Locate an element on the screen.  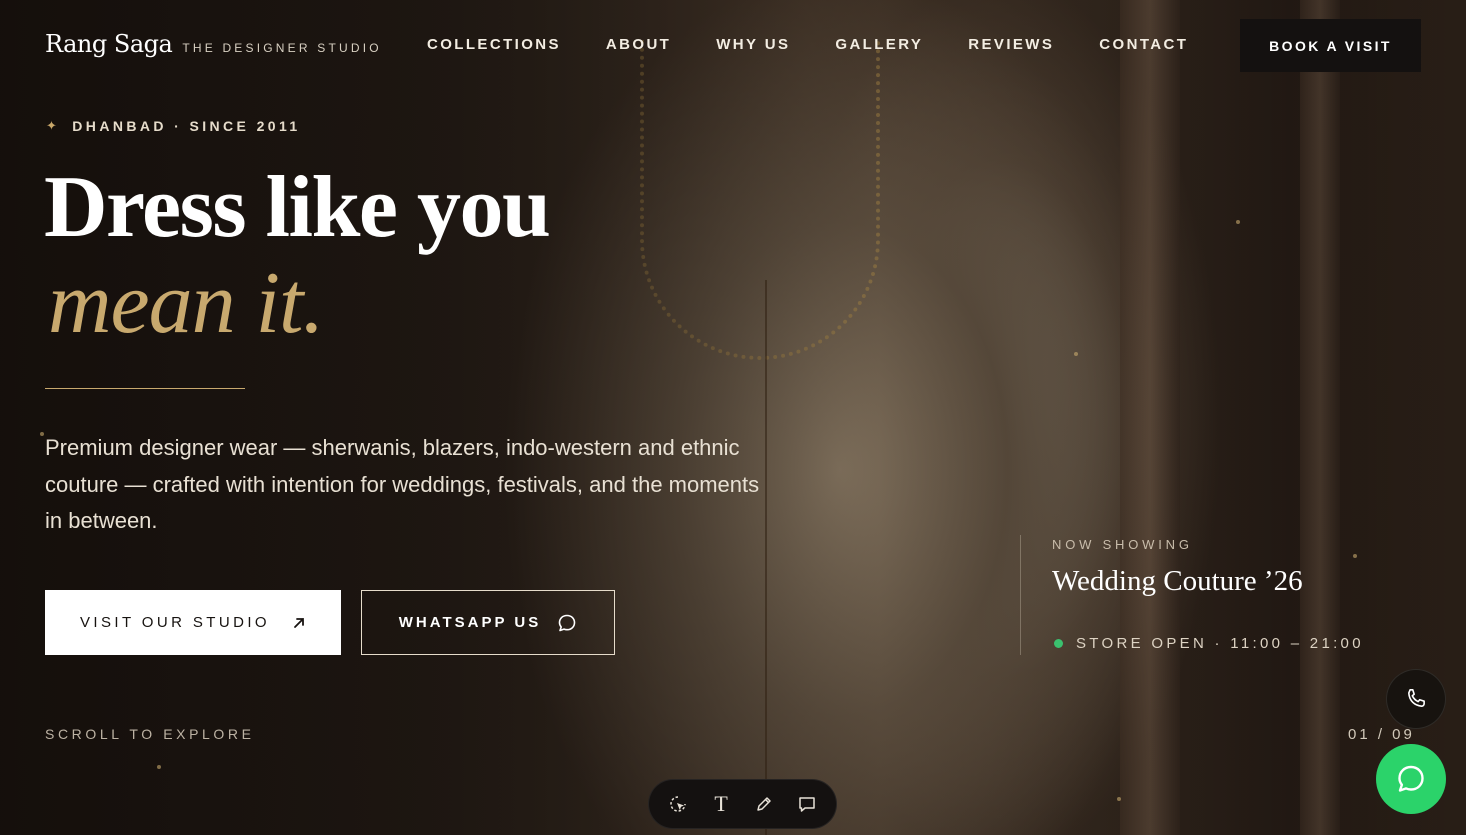
whatsapp-us-button: WHATSAPP US is located at coordinates (488, 622).